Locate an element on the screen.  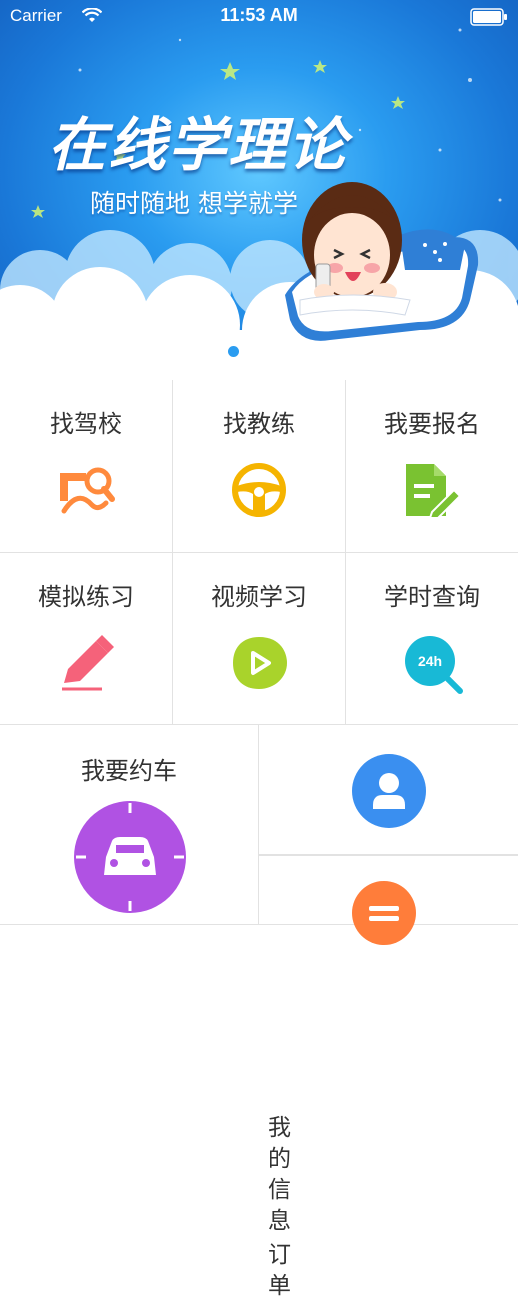
orders-tile is located at coordinates (388, 900).